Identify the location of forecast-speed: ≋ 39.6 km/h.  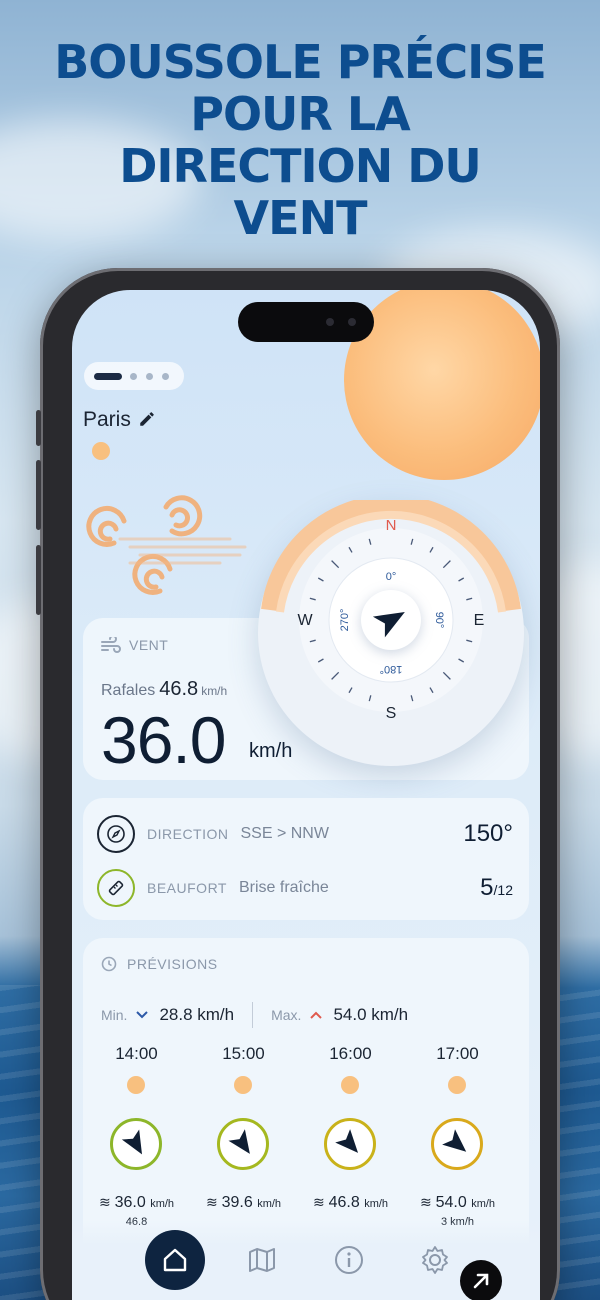
(243, 1203).